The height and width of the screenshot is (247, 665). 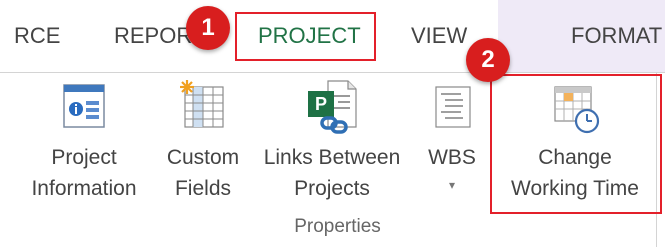 I want to click on properties-group-label: Properties, so click(x=337, y=226).